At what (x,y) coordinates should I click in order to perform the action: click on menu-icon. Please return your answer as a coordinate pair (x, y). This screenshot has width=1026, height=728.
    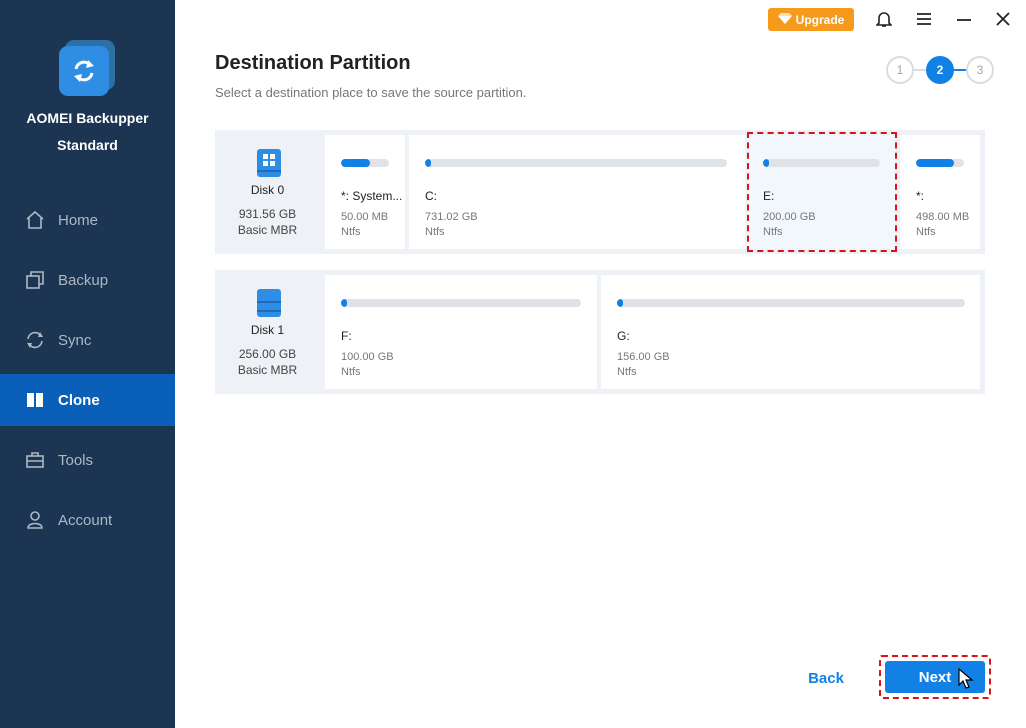
    Looking at the image, I should click on (924, 19).